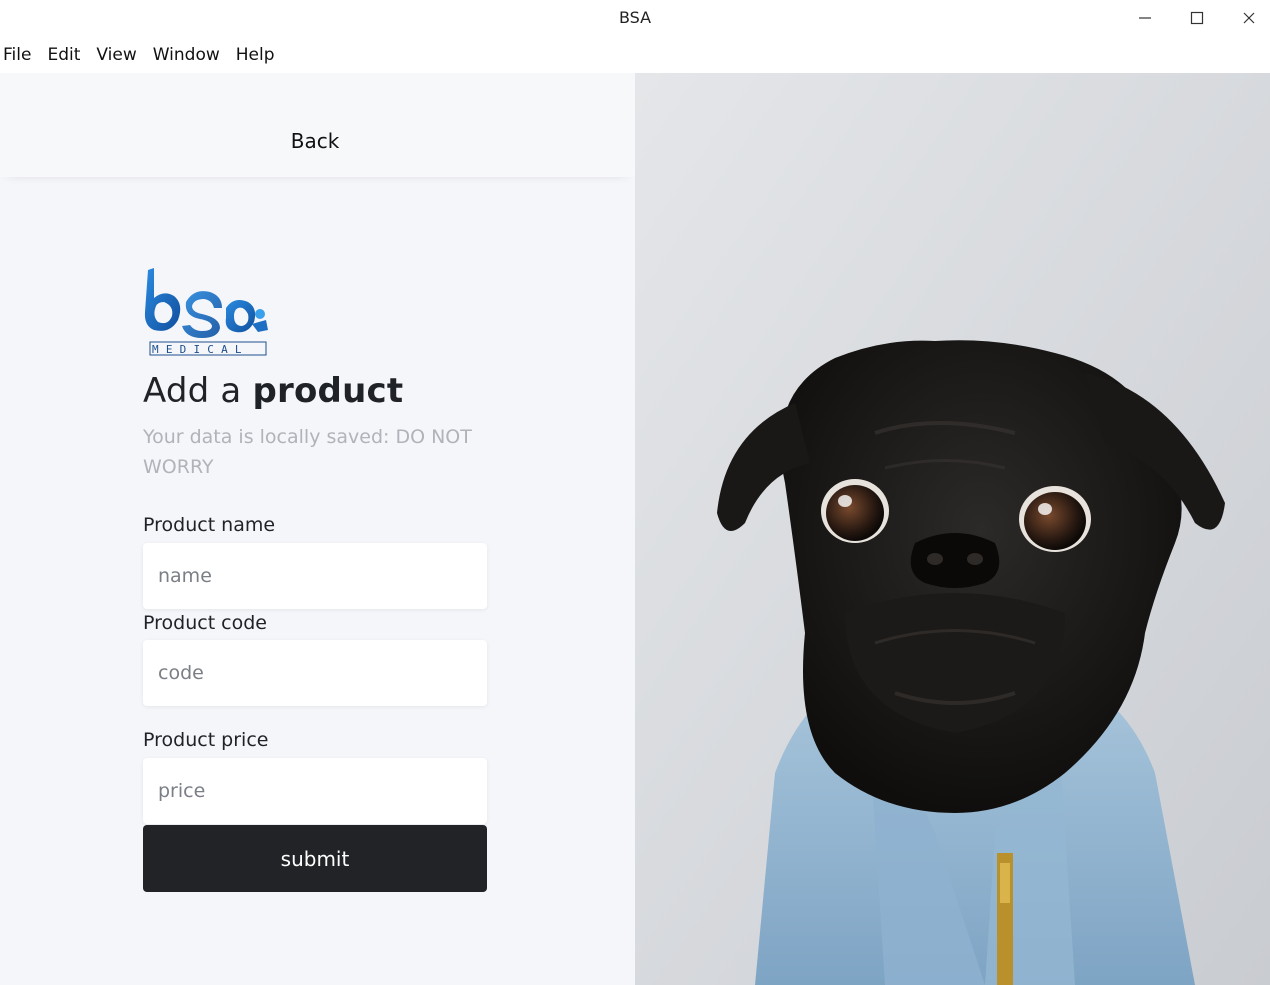 This screenshot has width=1270, height=985. Describe the element at coordinates (328, 391) in the screenshot. I see `heading-bold: product` at that location.